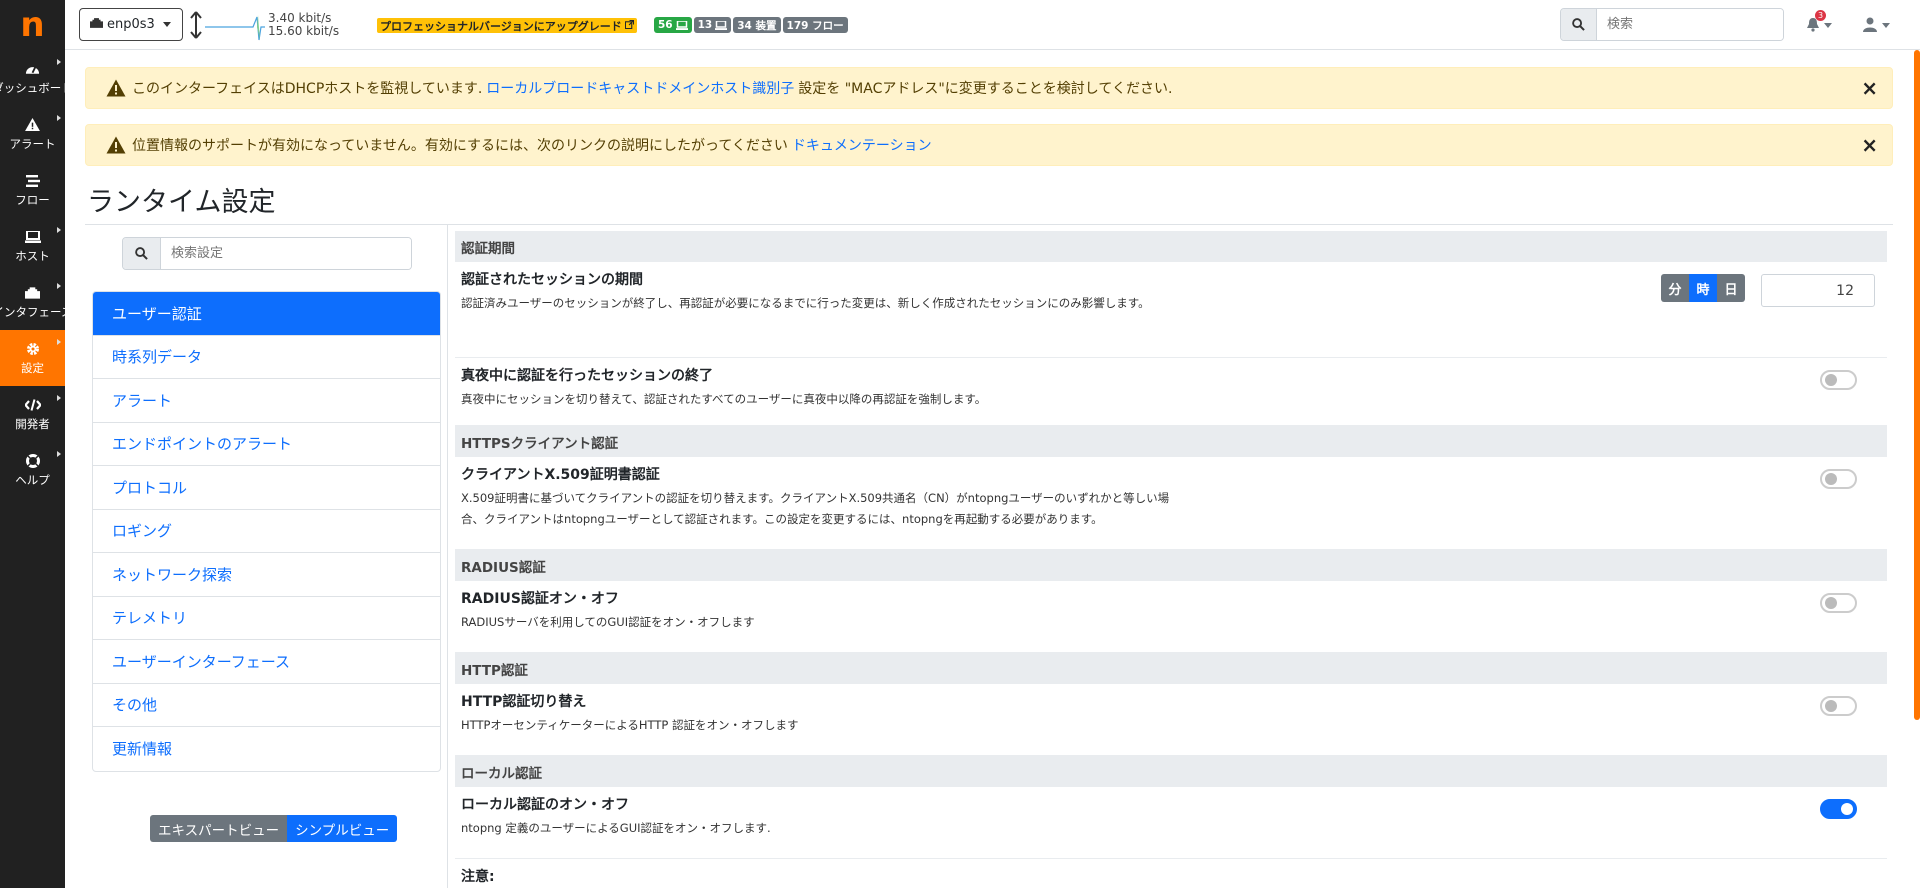 This screenshot has width=1920, height=888. What do you see at coordinates (1821, 23) in the screenshot?
I see `notifications-dropdown: 3` at bounding box center [1821, 23].